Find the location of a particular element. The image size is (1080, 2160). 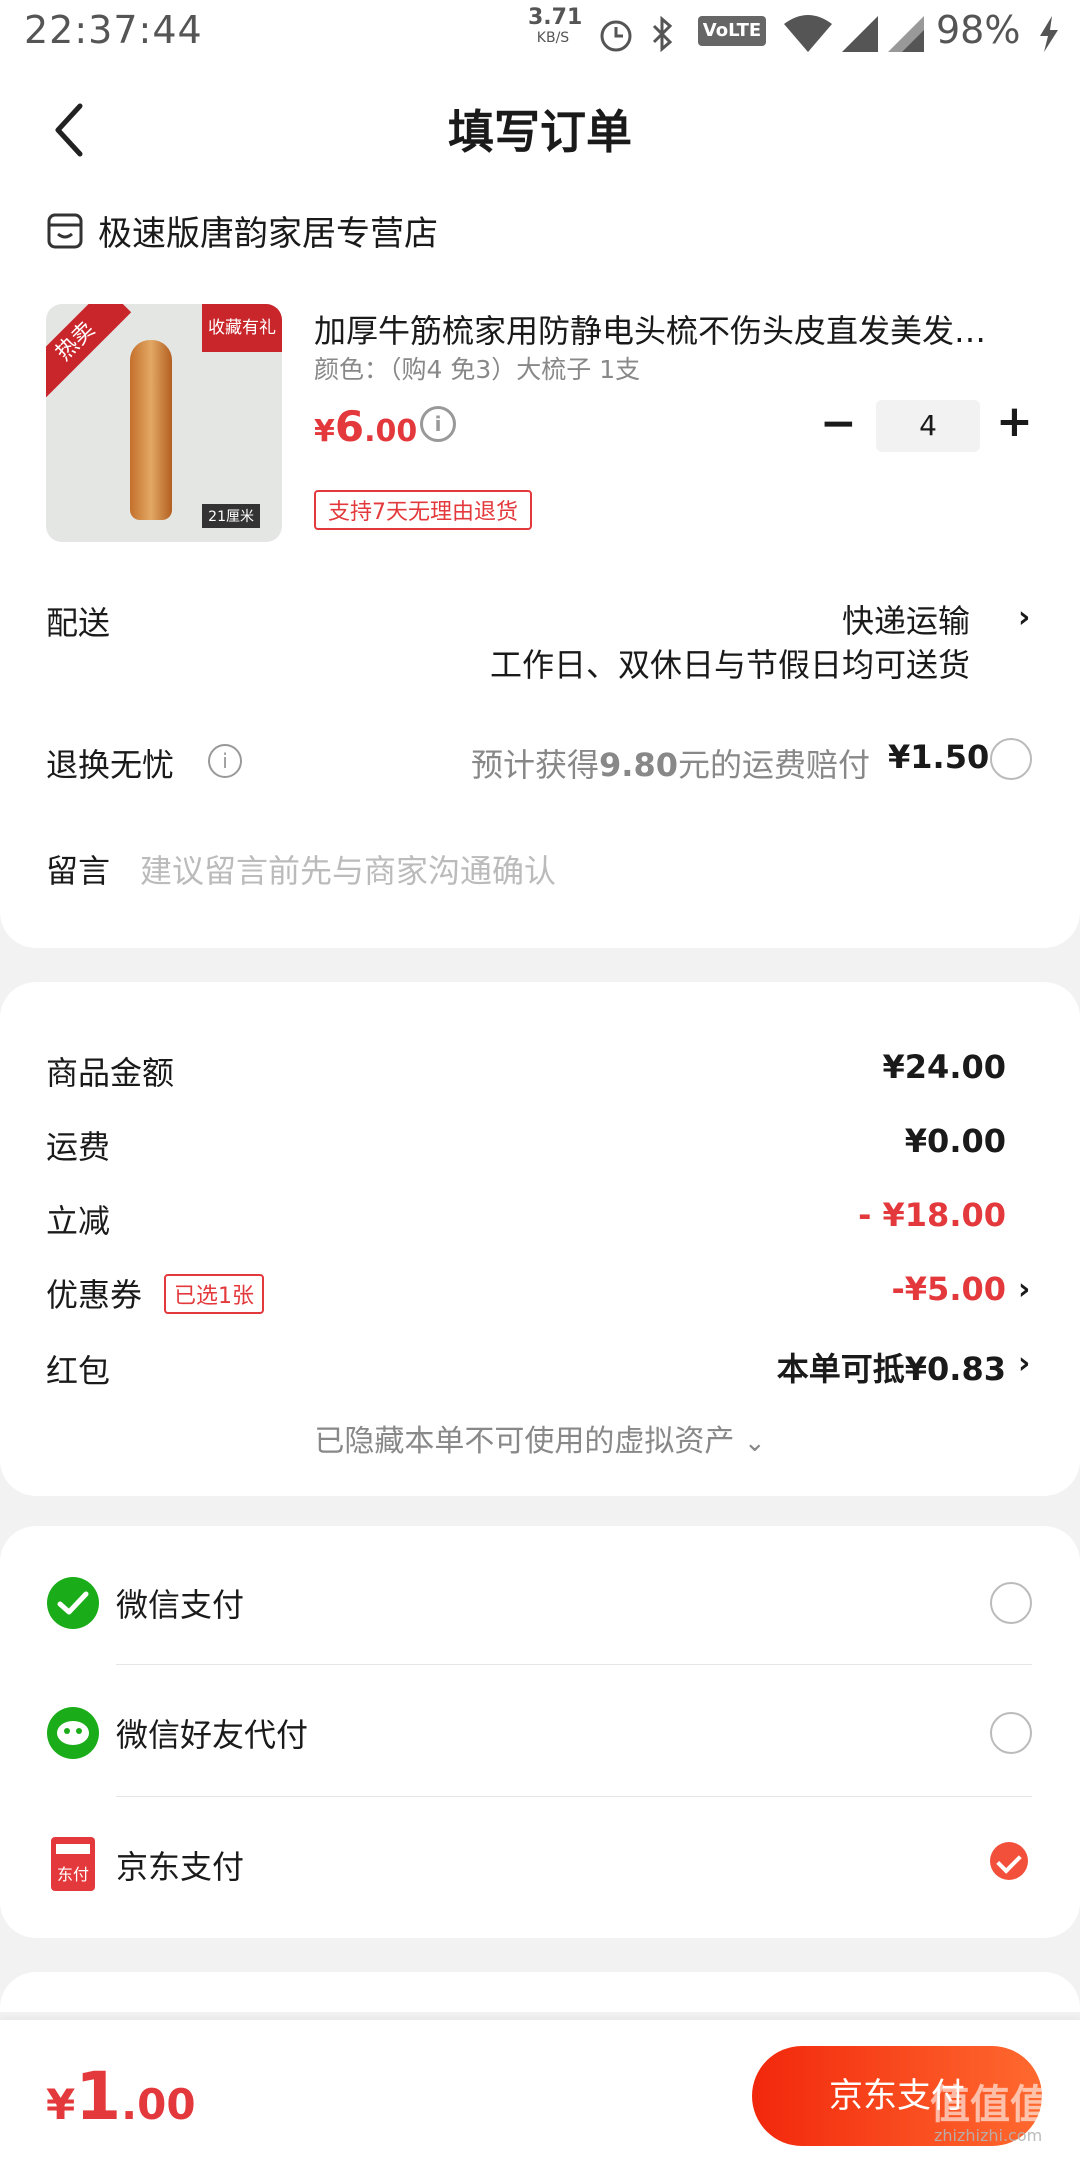

quantity-increase-button: + is located at coordinates (1014, 421).